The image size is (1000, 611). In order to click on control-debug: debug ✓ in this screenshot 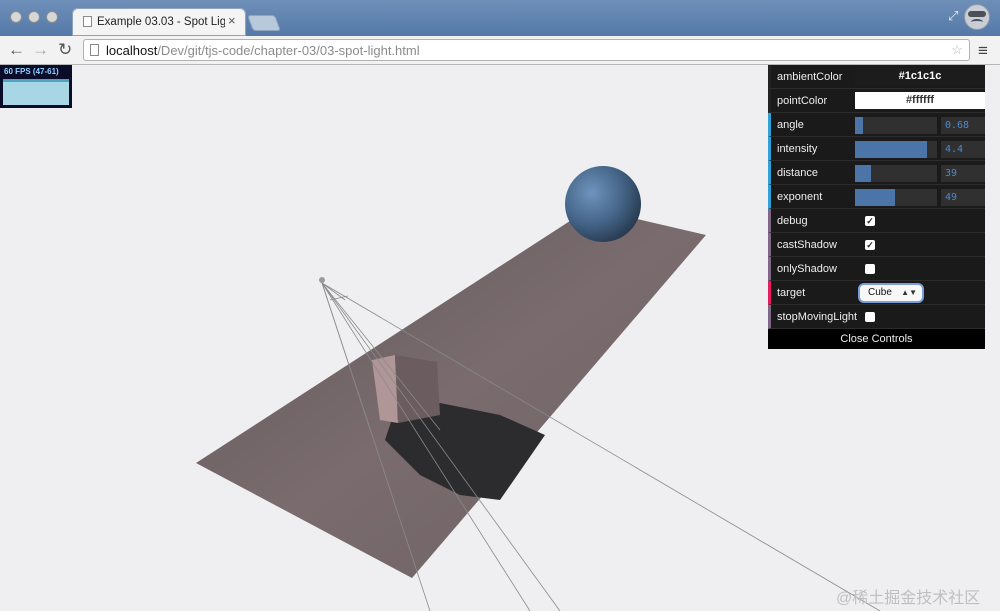, I will do `click(876, 221)`.